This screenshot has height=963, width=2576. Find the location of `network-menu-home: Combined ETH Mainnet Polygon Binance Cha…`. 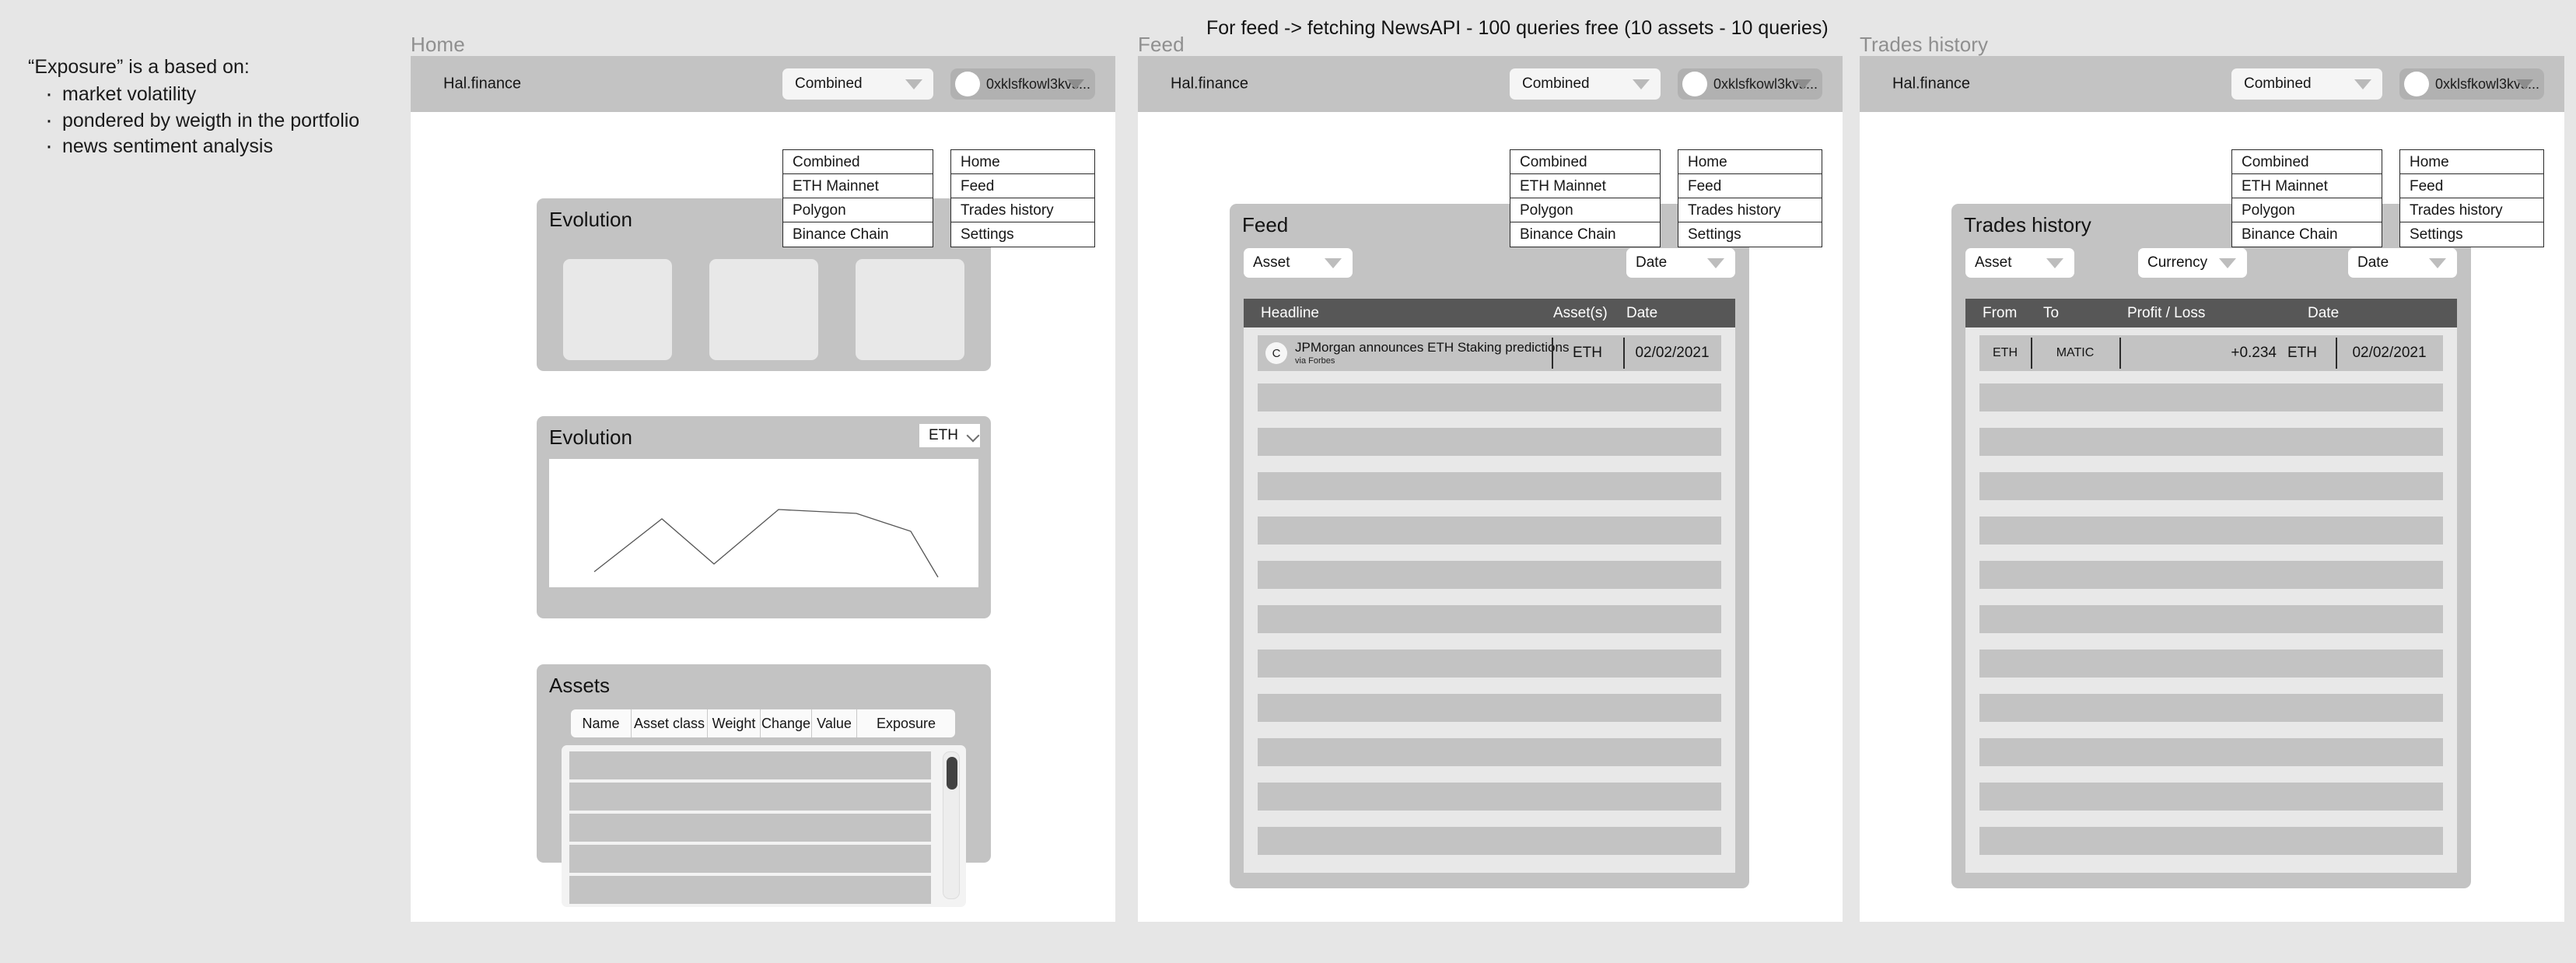

network-menu-home: Combined ETH Mainnet Polygon Binance Cha… is located at coordinates (857, 198).